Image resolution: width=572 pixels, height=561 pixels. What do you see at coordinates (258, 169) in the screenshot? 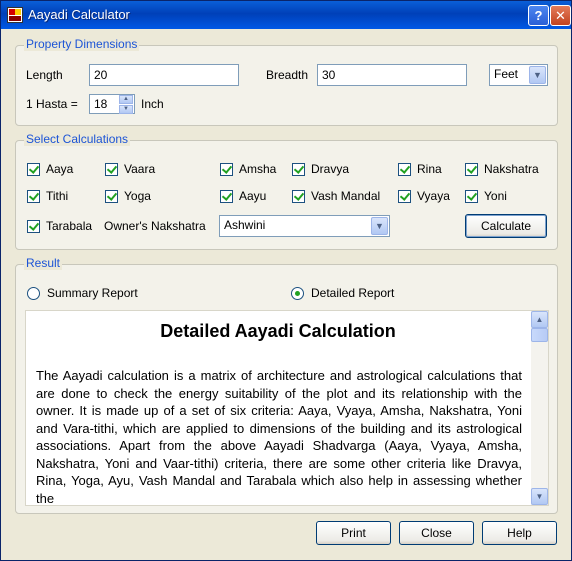
I see `amsha-label: Amsha` at bounding box center [258, 169].